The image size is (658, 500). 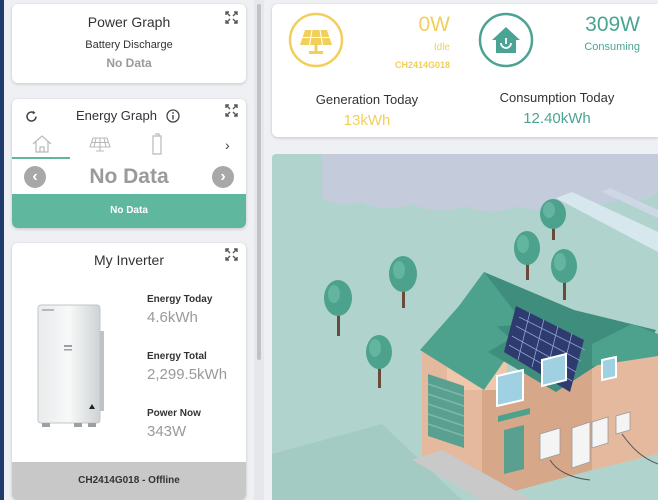 What do you see at coordinates (506, 40) in the screenshot?
I see `home-consumption-icon` at bounding box center [506, 40].